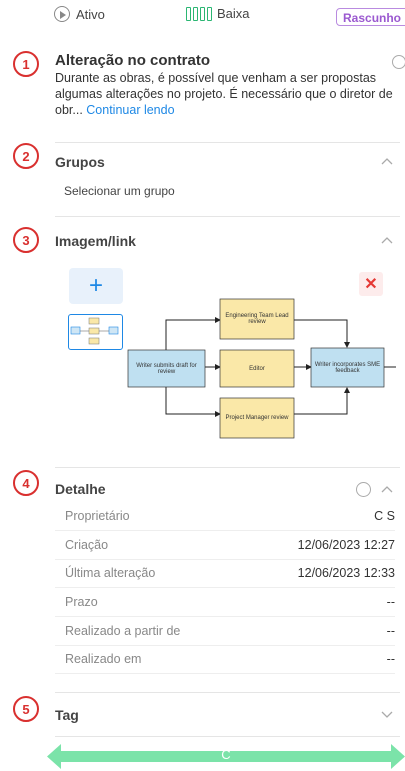  I want to click on detail-label: Prazo, so click(81, 602).